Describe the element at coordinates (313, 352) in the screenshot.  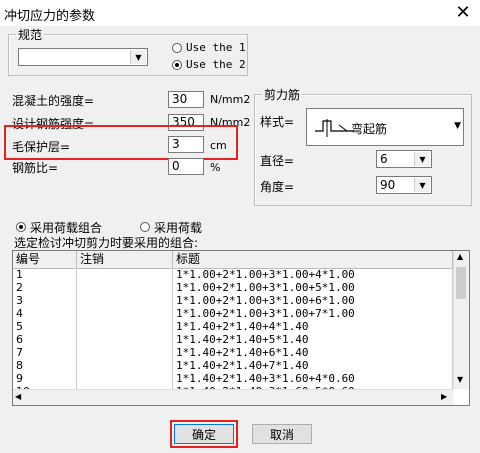
I see `cell-title: 1*1.40+2*1.40+6*1.40` at that location.